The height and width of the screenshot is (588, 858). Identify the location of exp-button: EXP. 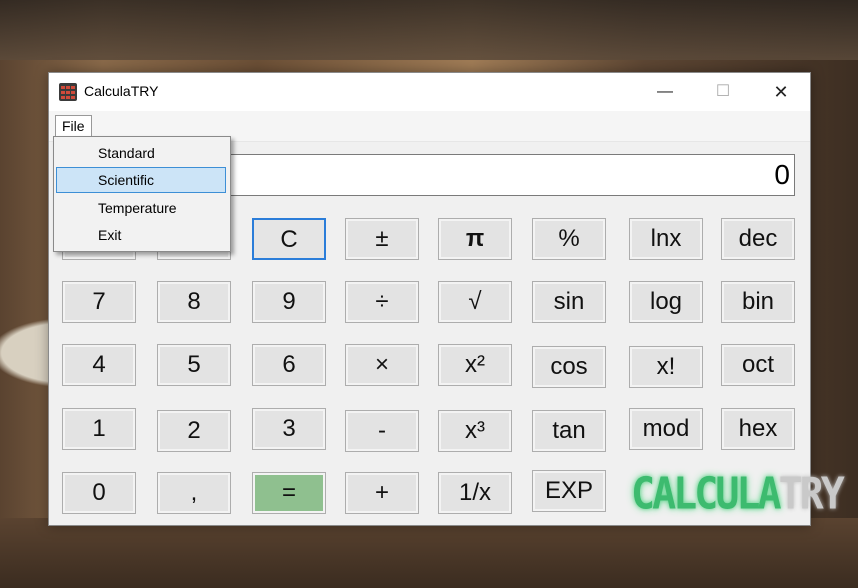
(569, 491).